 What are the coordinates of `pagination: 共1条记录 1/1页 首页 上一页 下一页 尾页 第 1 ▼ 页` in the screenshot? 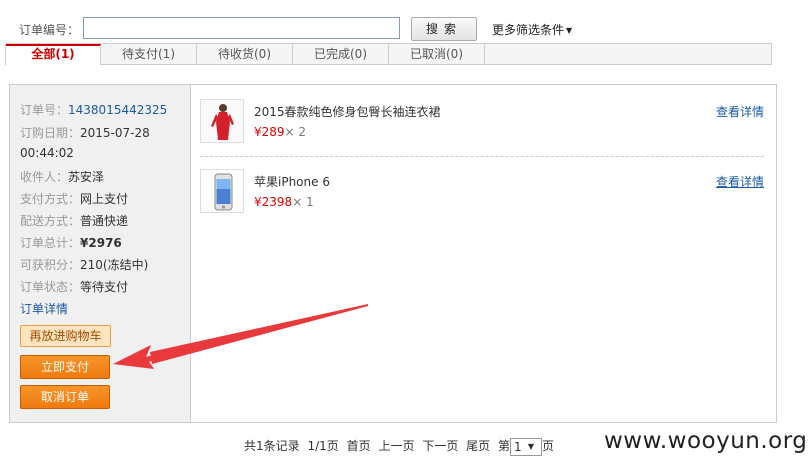 It's located at (401, 446).